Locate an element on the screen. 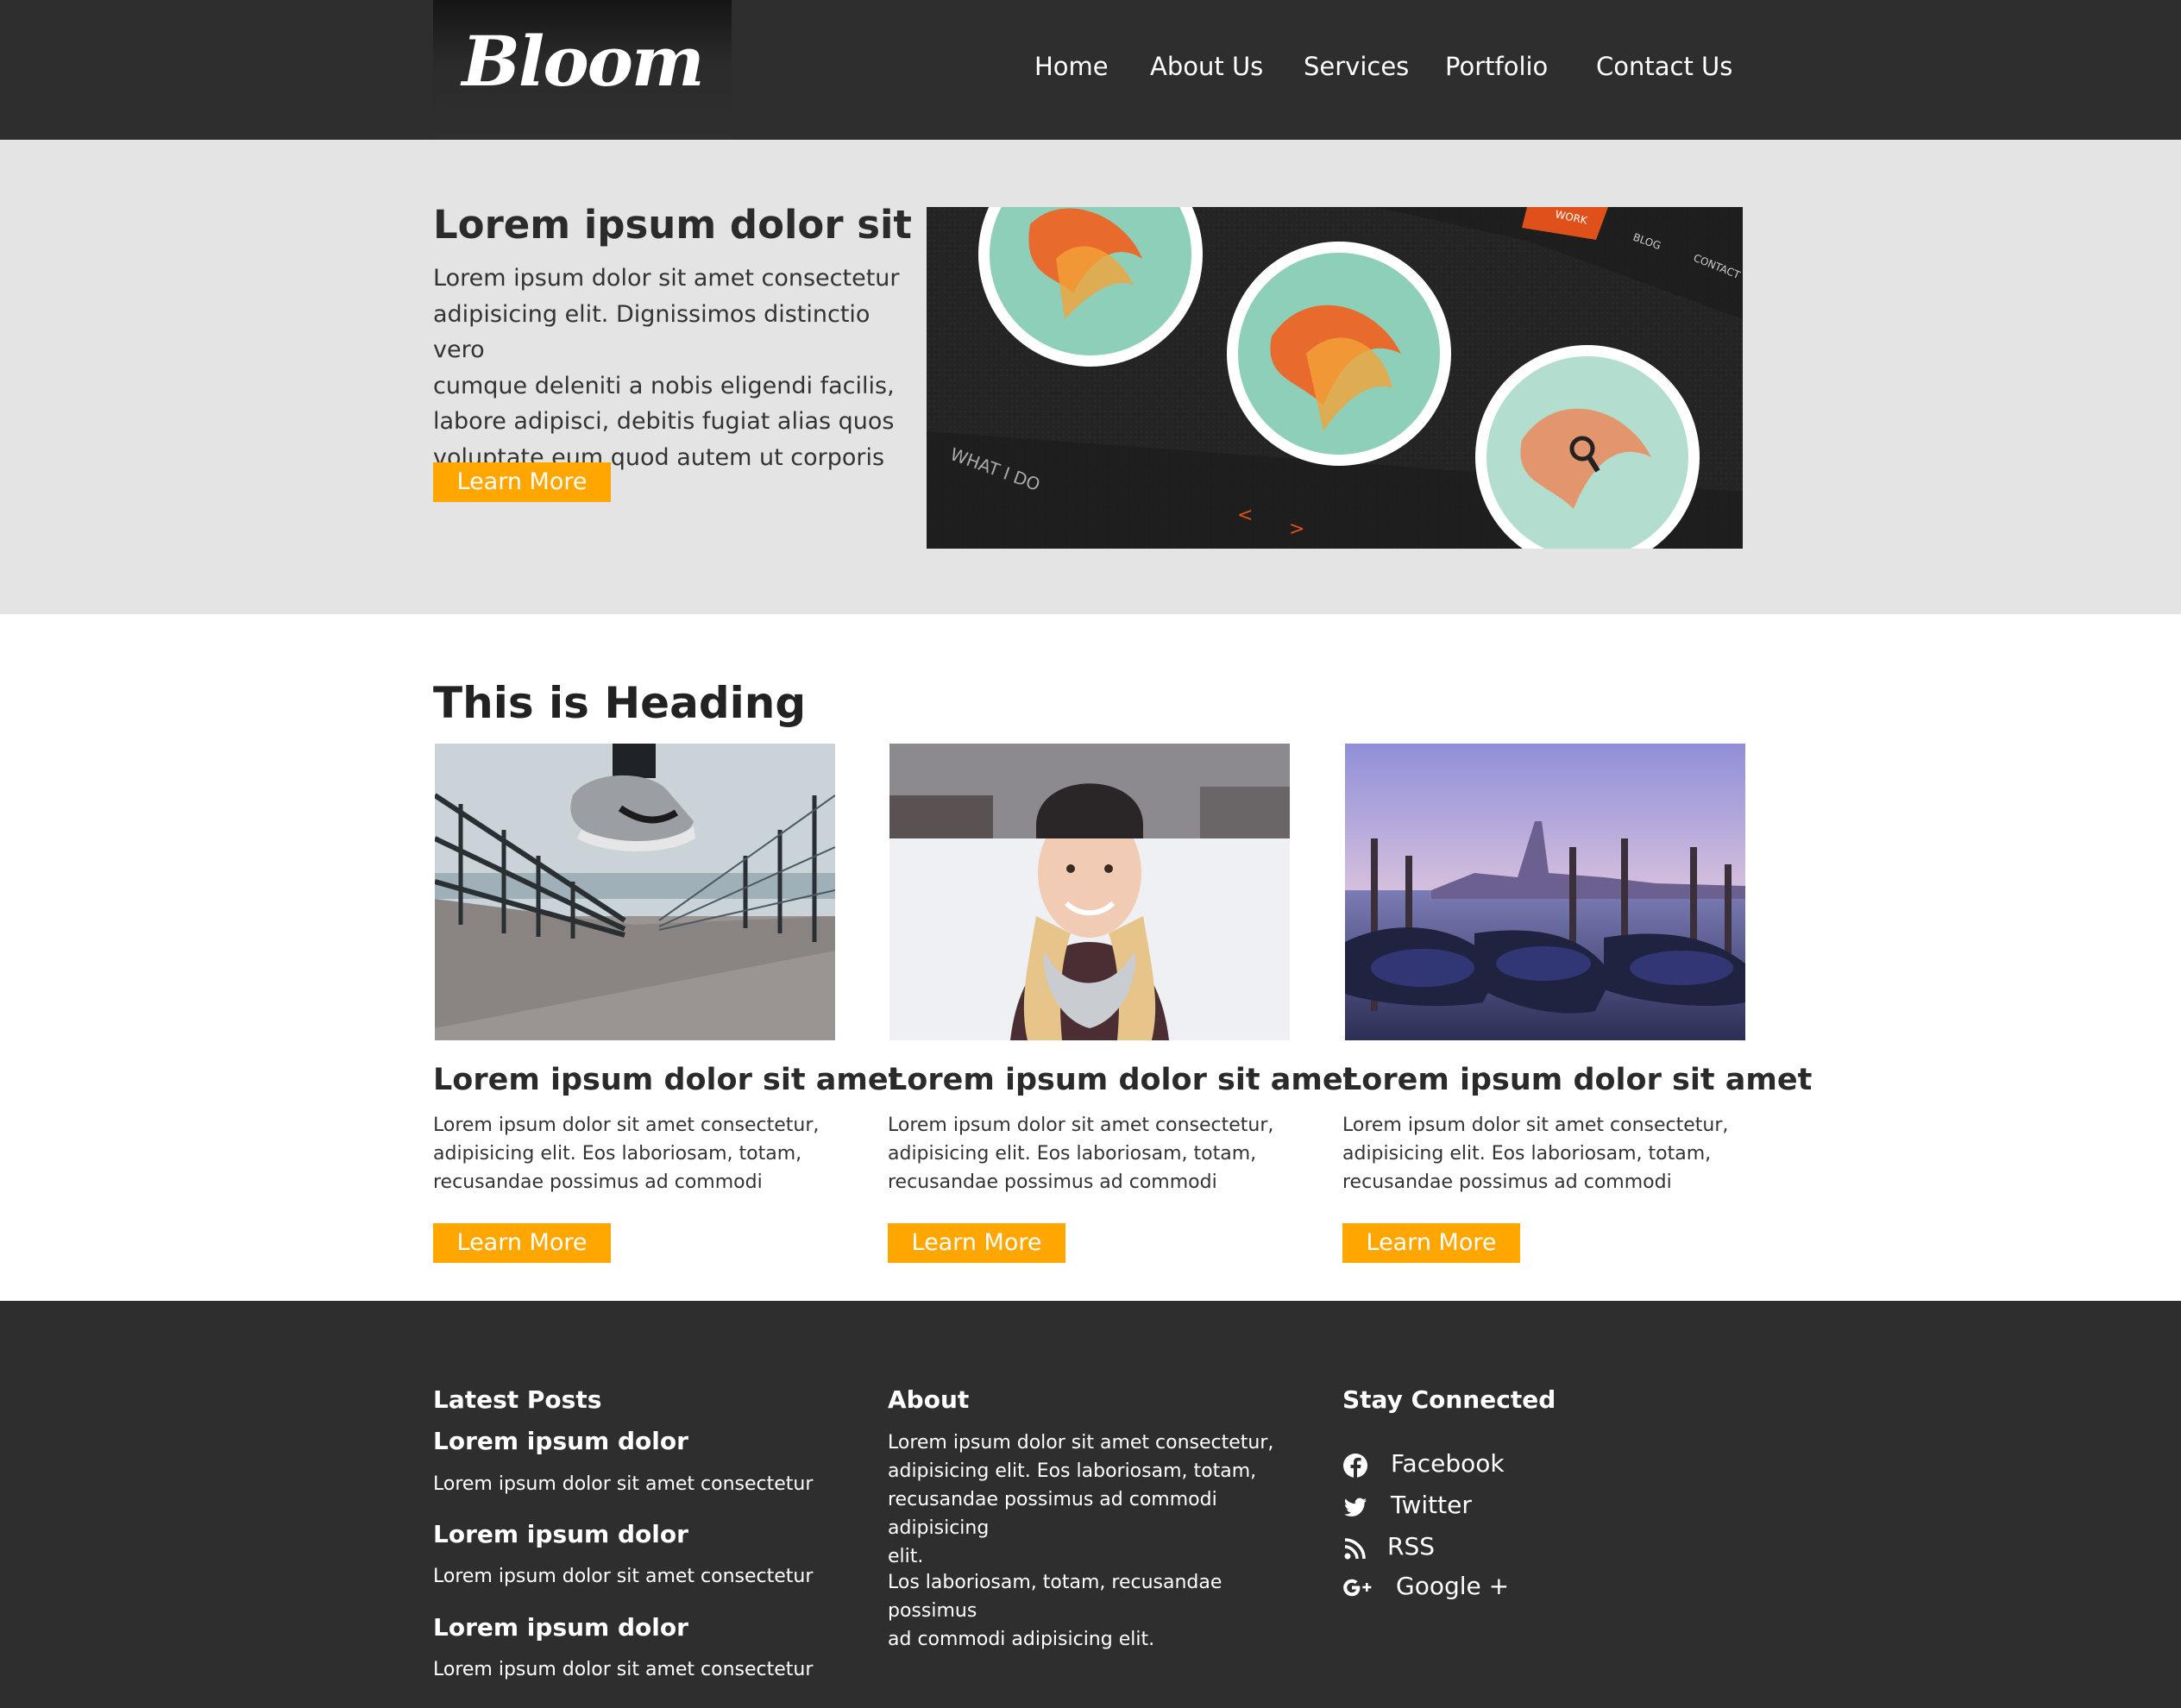 This screenshot has width=2181, height=1708. nav-services: Services is located at coordinates (1357, 71).